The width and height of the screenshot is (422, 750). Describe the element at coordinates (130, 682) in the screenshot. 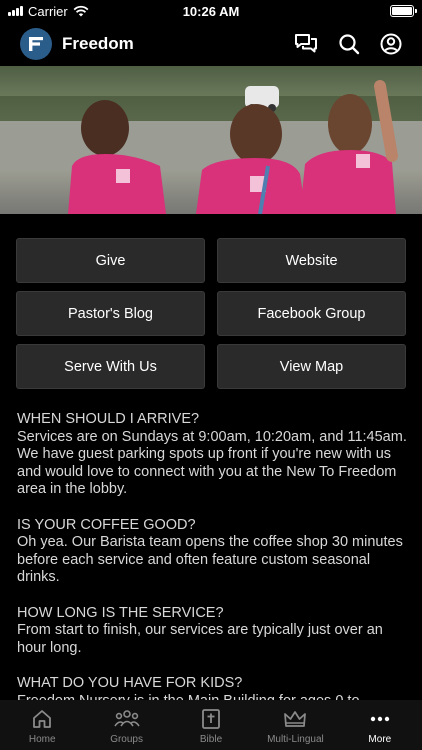

I see `faq-question: WHAT DO YOU HAVE FOR KIDS?` at that location.